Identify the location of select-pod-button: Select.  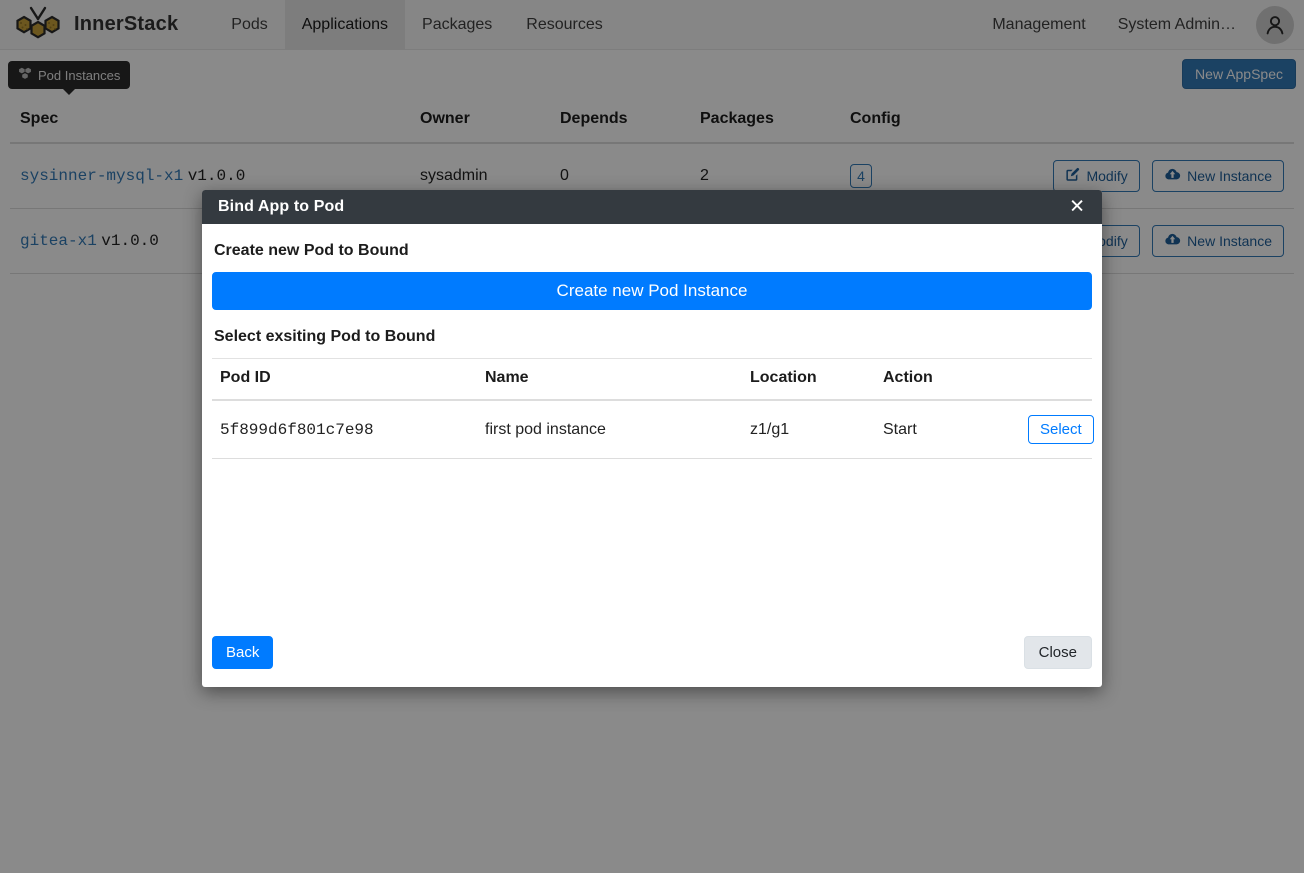
(1061, 429).